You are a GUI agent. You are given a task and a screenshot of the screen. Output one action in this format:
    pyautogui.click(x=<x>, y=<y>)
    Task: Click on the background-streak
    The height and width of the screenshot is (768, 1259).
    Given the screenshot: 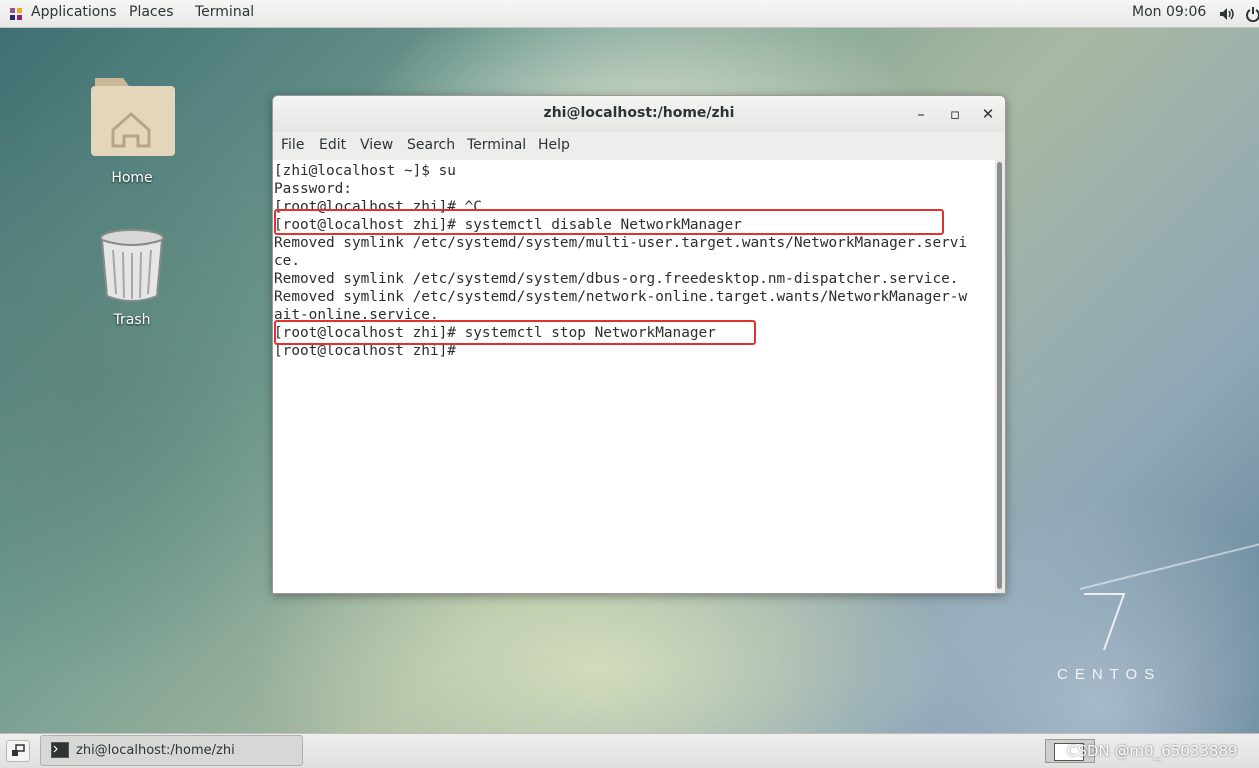 What is the action you would take?
    pyautogui.click(x=1169, y=557)
    